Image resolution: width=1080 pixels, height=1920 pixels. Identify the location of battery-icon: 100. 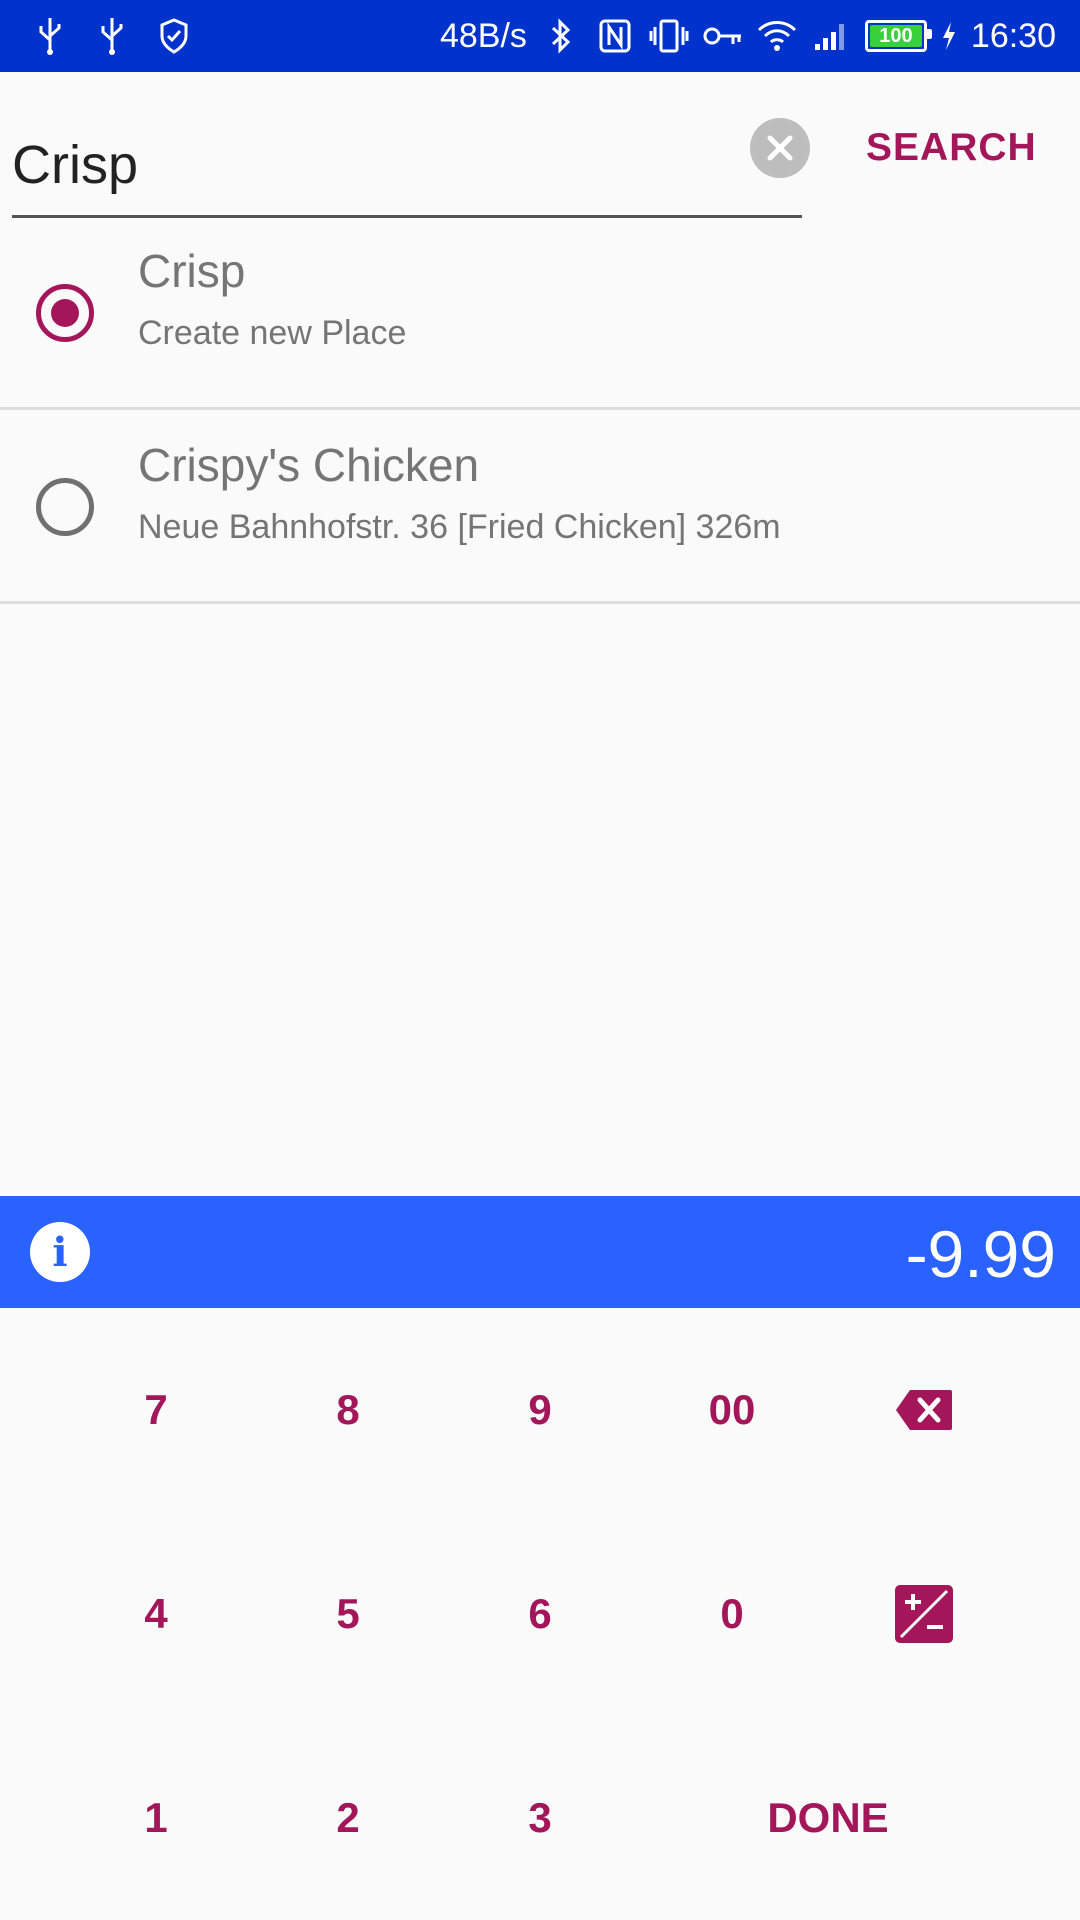
(898, 36).